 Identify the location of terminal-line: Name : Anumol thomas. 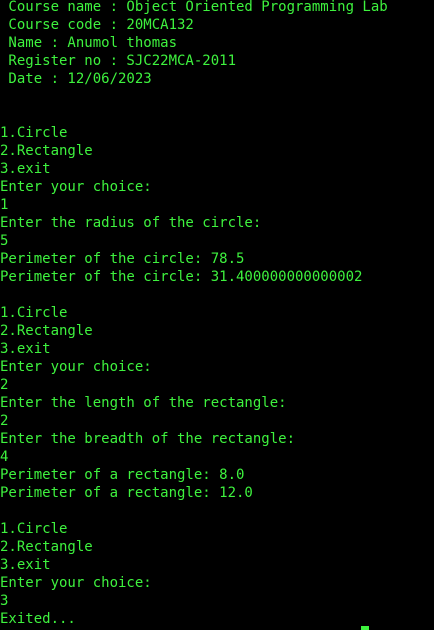
(89, 43).